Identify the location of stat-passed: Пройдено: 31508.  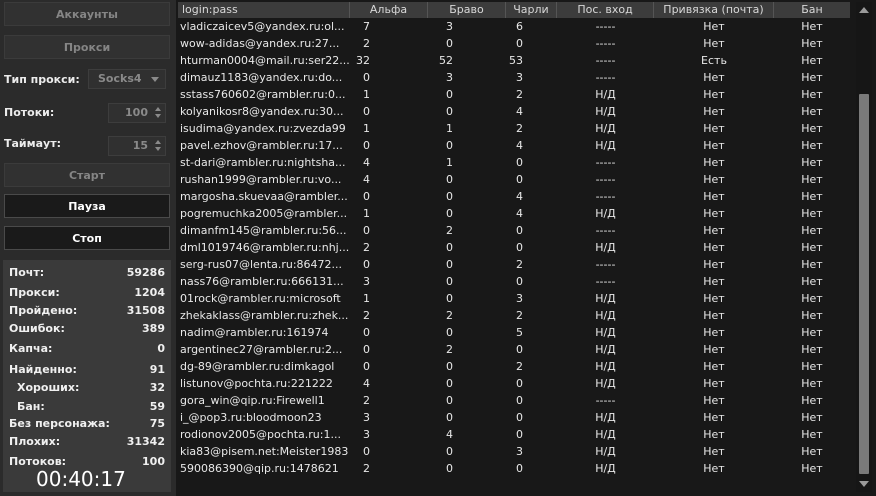
(87, 310).